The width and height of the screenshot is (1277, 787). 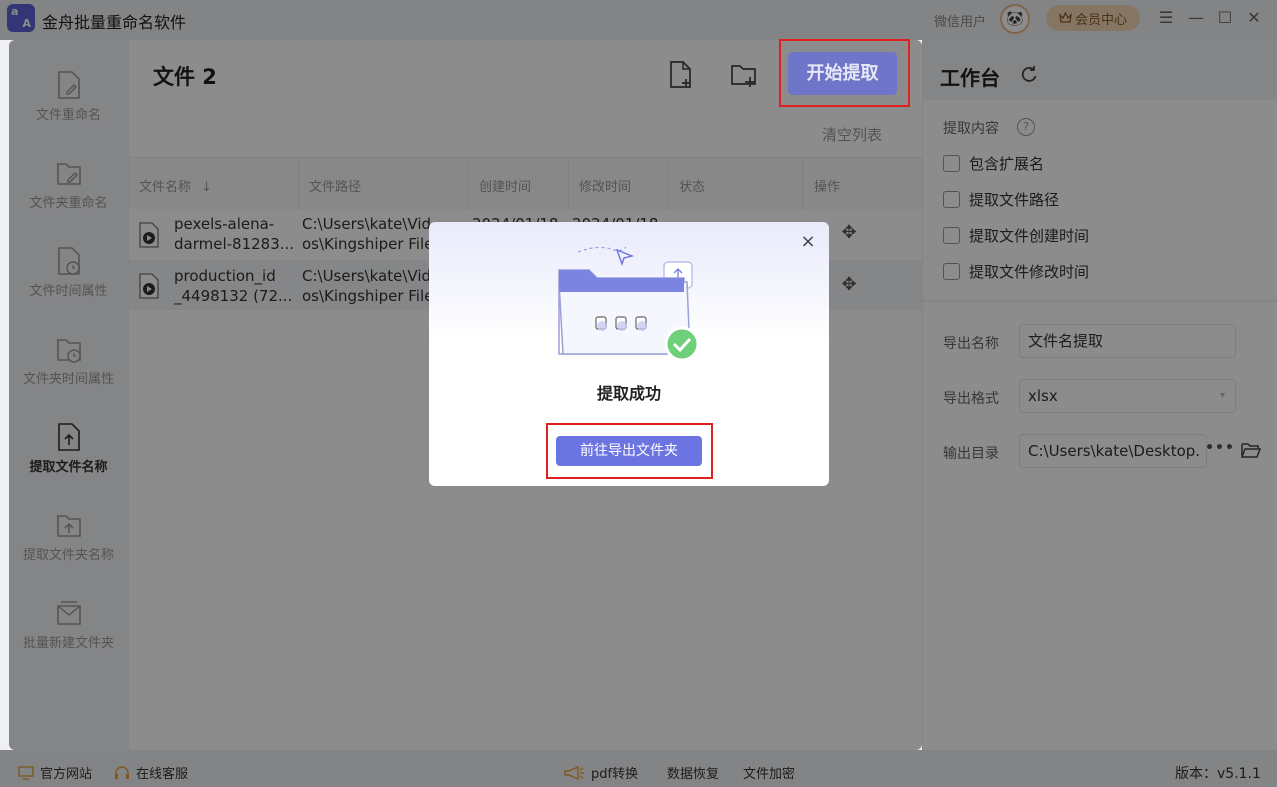 What do you see at coordinates (629, 451) in the screenshot?
I see `goto-button-highlight` at bounding box center [629, 451].